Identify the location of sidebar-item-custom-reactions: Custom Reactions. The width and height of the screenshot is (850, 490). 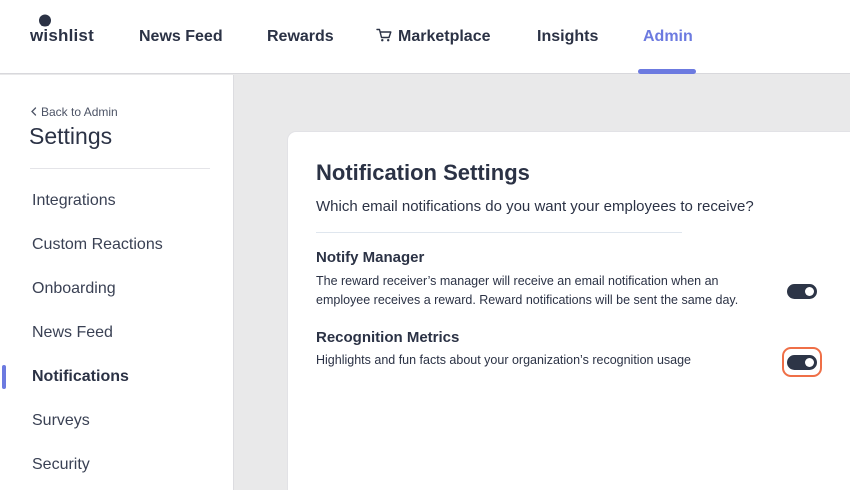
(97, 245).